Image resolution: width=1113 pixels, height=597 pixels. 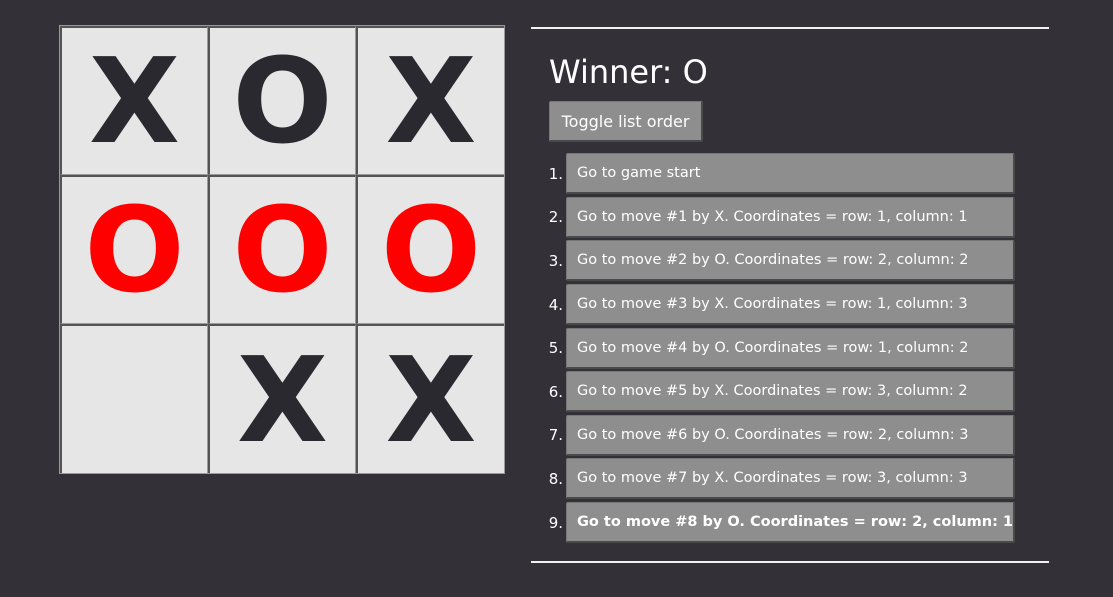 I want to click on board-square-r3-c1, so click(x=134, y=398).